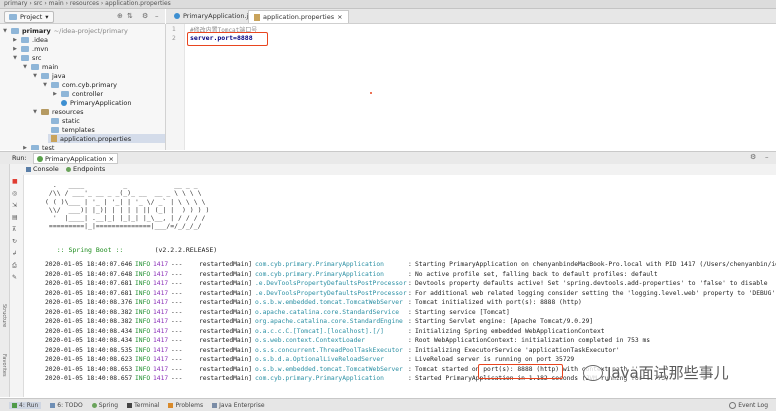 This screenshot has height=411, width=776. Describe the element at coordinates (15, 217) in the screenshot. I see `layout-icon: ▤` at that location.